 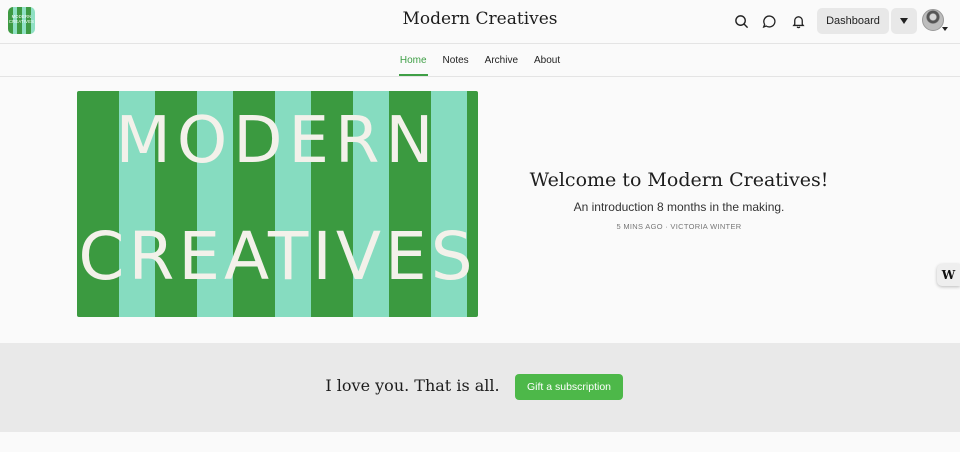 I want to click on caret-down-icon, so click(x=904, y=21).